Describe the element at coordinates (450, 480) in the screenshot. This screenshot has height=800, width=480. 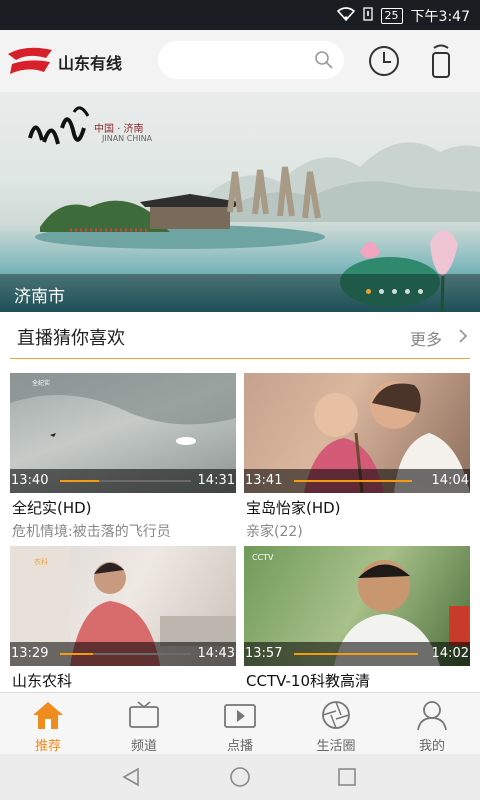
I see `end-time: 14:04` at that location.